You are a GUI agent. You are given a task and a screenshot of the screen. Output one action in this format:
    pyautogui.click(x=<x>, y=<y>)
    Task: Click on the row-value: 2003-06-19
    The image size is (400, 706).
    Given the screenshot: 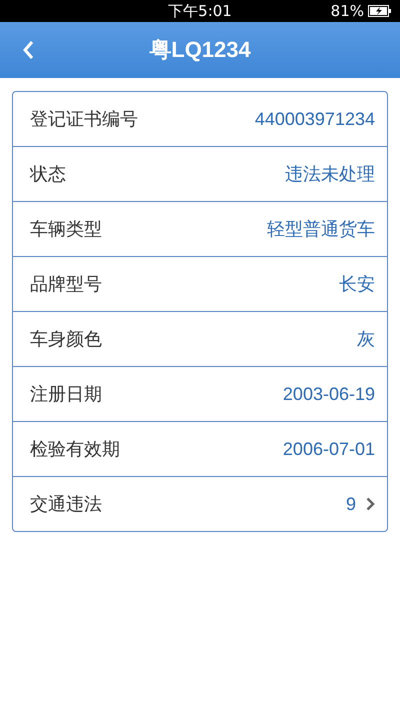 What is the action you would take?
    pyautogui.click(x=328, y=394)
    